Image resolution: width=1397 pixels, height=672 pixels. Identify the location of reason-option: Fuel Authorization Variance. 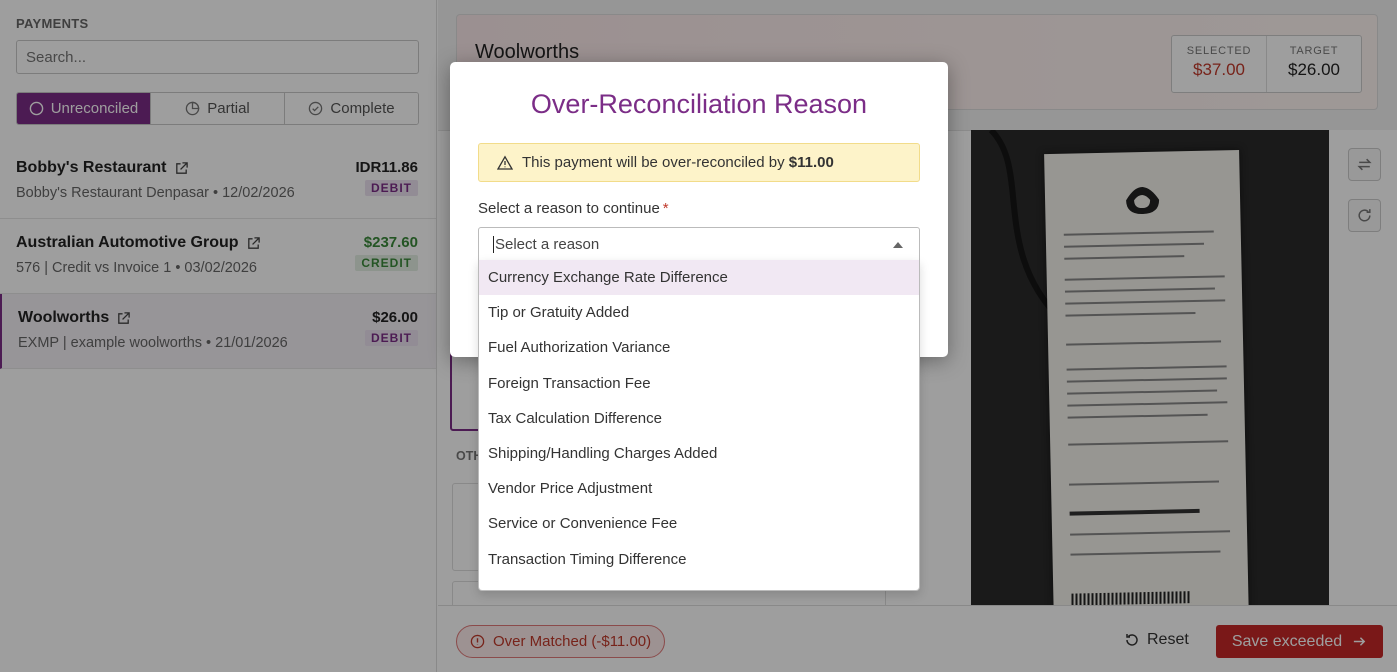
(699, 347).